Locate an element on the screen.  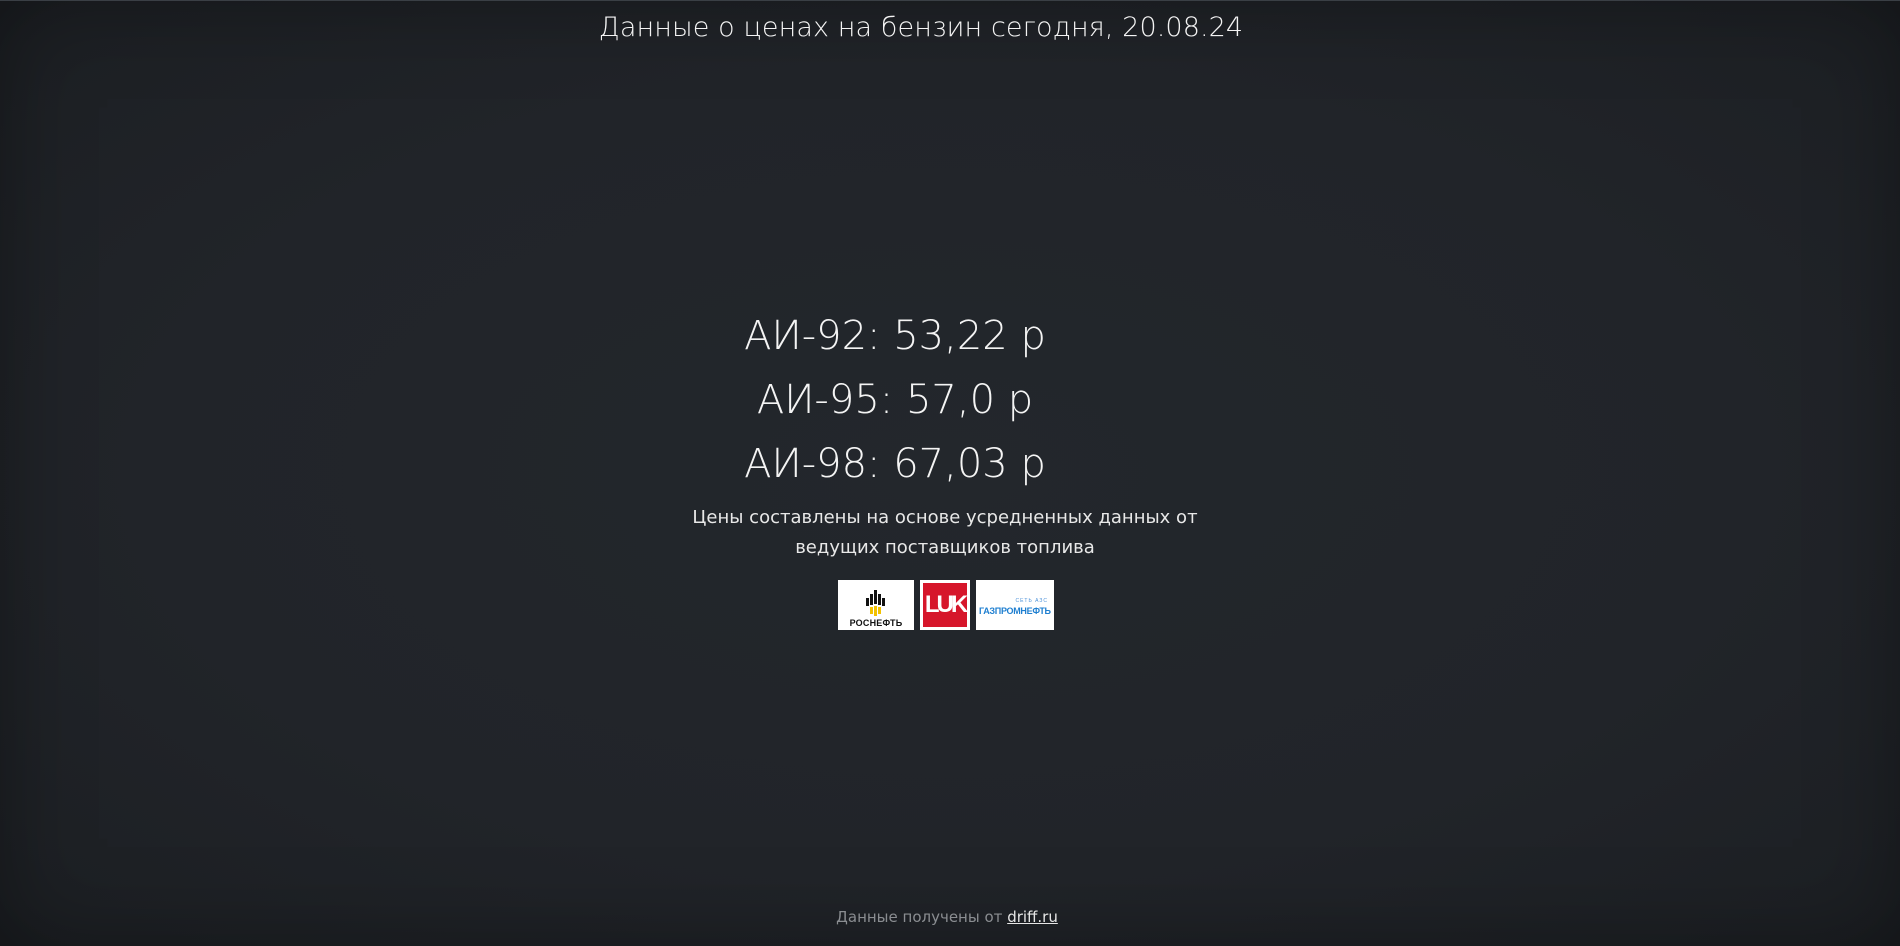
footer: Данные получены от driff.ru is located at coordinates (948, 917).